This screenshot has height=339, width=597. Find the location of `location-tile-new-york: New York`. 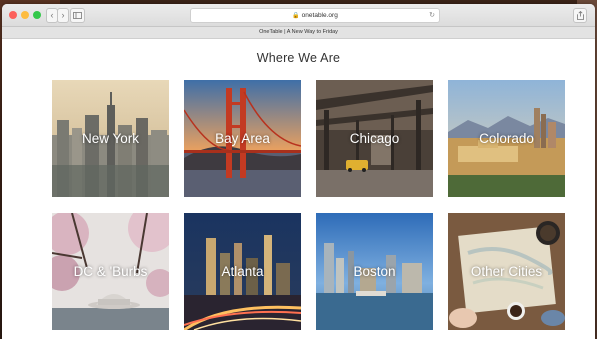

location-tile-new-york: New York is located at coordinates (110, 138).